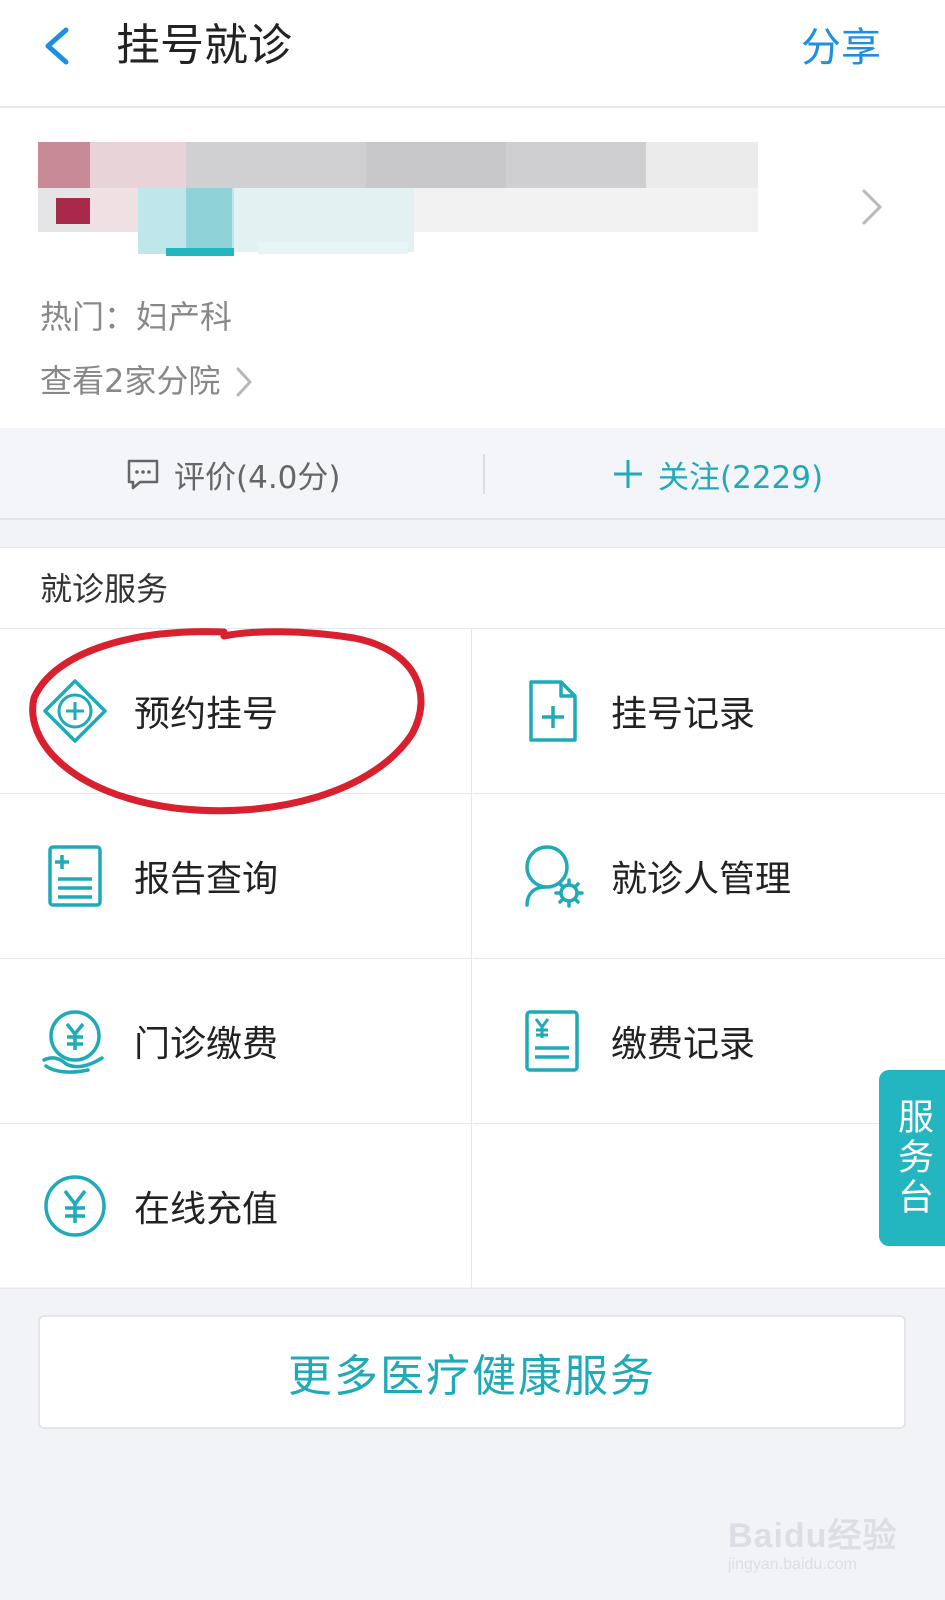  Describe the element at coordinates (472, 54) in the screenshot. I see `top-bar: 挂号就诊 分享` at that location.